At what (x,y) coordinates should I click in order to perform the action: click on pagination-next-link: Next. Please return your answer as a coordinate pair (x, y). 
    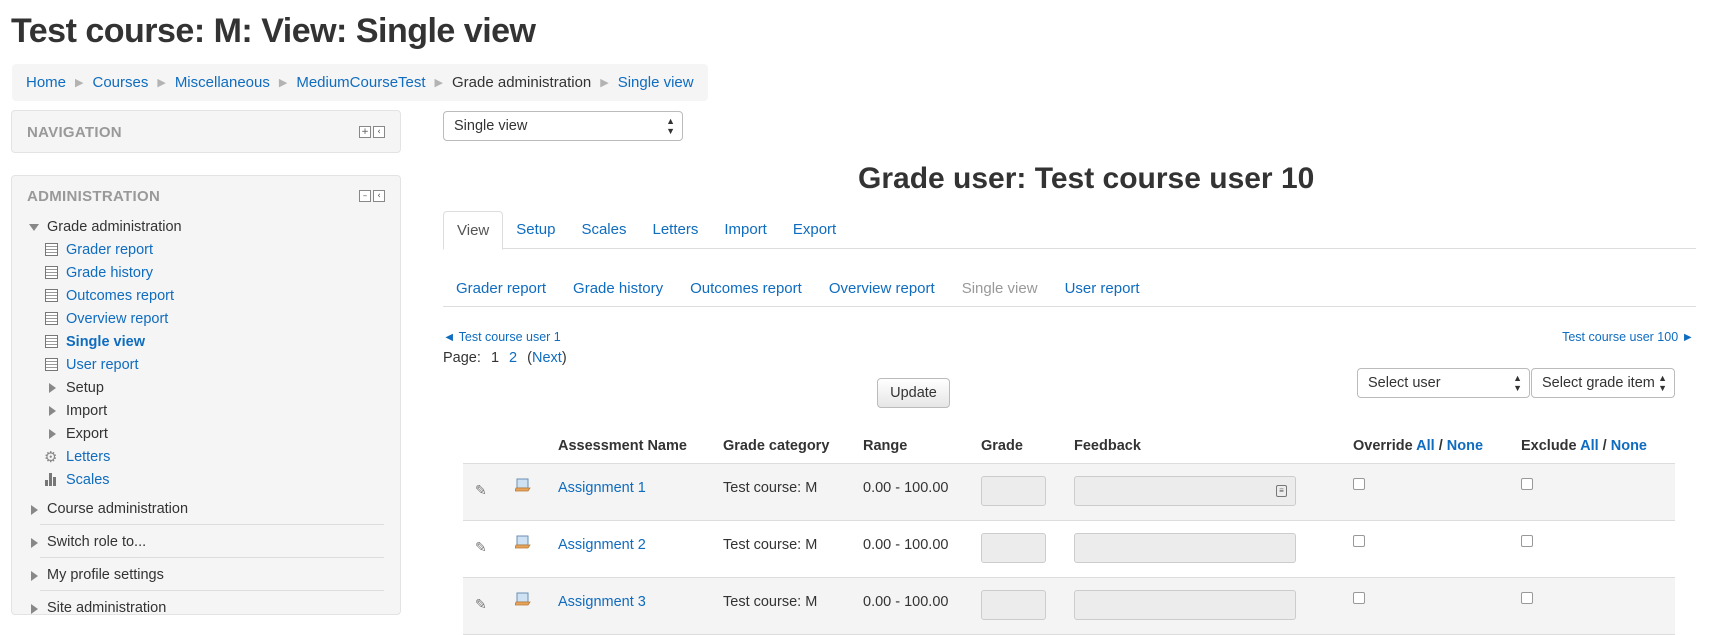
    Looking at the image, I should click on (547, 358).